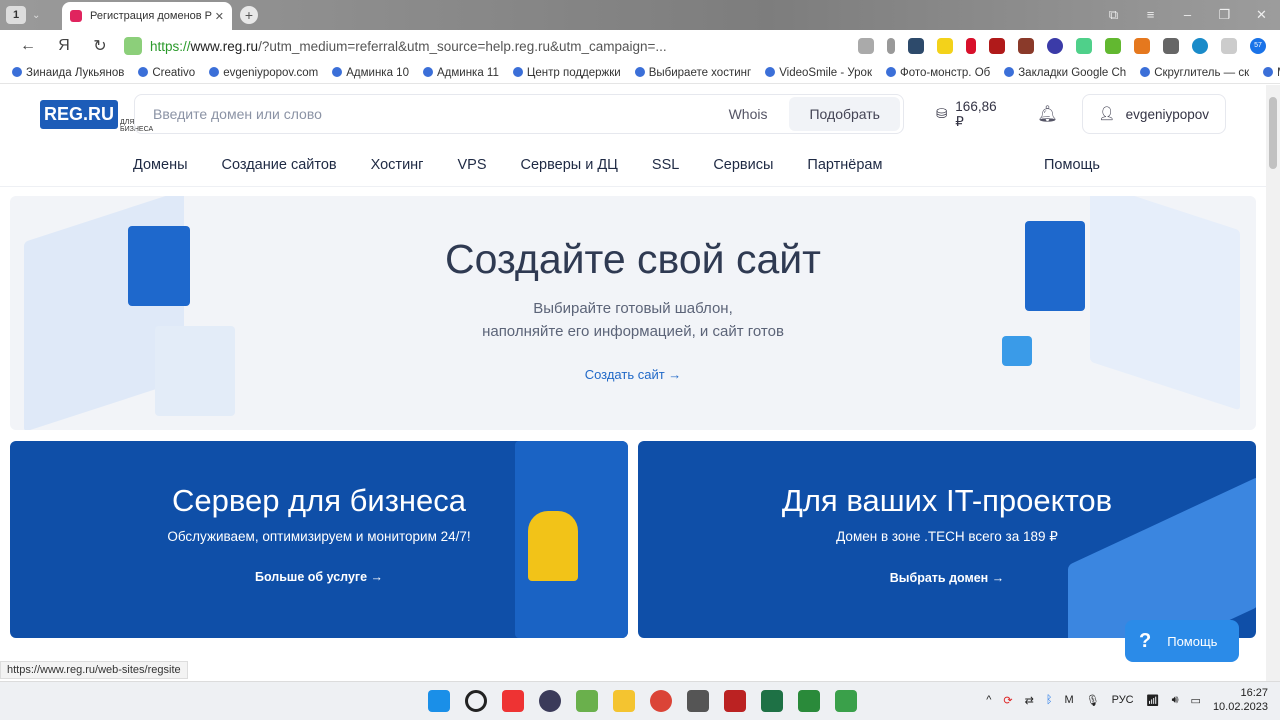 The width and height of the screenshot is (1280, 720). Describe the element at coordinates (1258, 46) in the screenshot. I see `download-icon: 57` at that location.